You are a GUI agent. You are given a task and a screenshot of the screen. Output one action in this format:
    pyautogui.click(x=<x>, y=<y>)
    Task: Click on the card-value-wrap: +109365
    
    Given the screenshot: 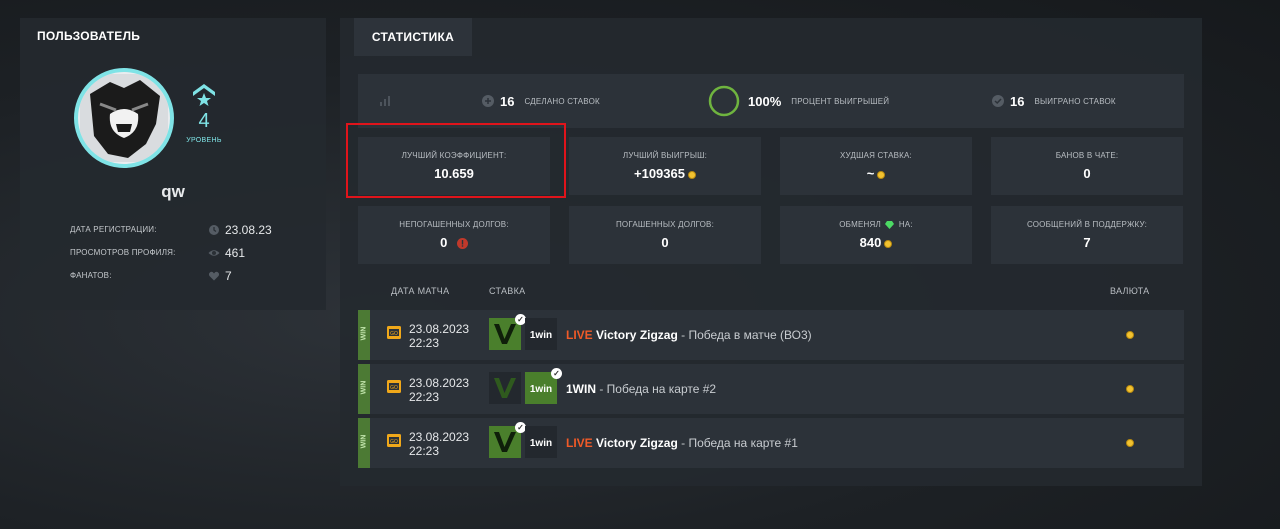 What is the action you would take?
    pyautogui.click(x=665, y=173)
    